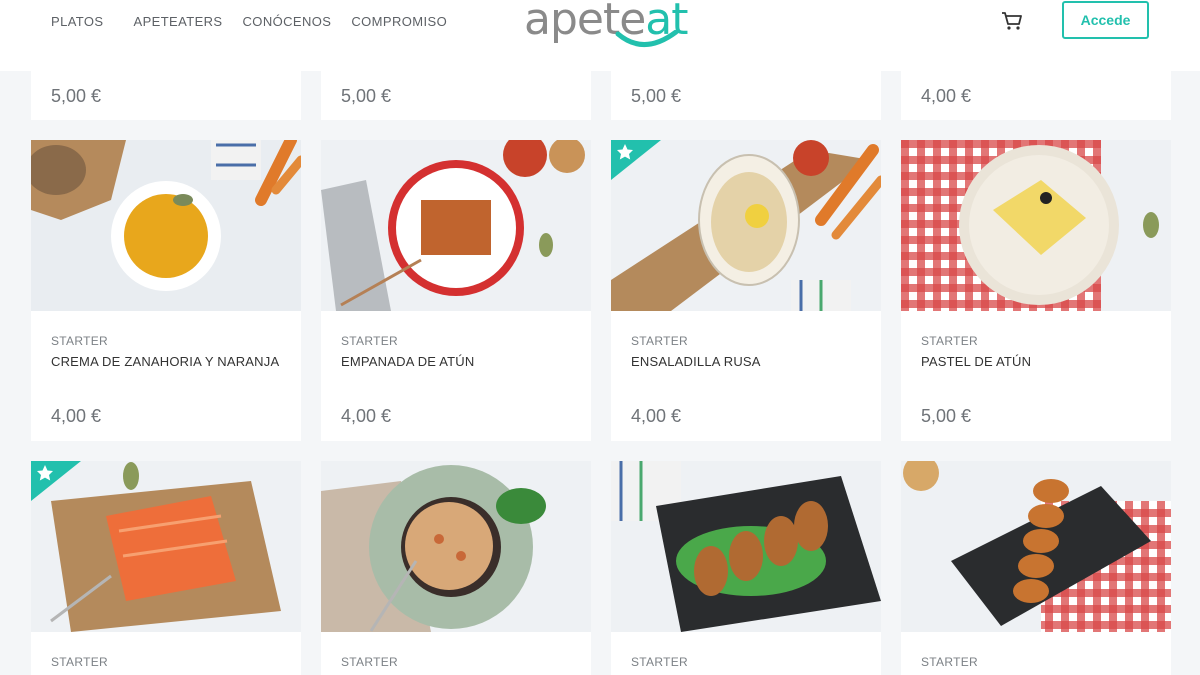 The image size is (1200, 675). Describe the element at coordinates (165, 361) in the screenshot. I see `product-name: CREMA DE ZANAHORIA Y NARANJA` at that location.